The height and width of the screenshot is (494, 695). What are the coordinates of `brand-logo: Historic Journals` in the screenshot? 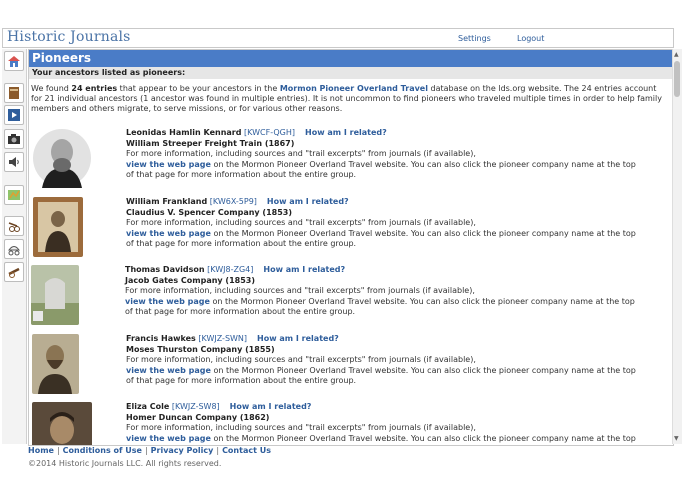 It's located at (69, 37).